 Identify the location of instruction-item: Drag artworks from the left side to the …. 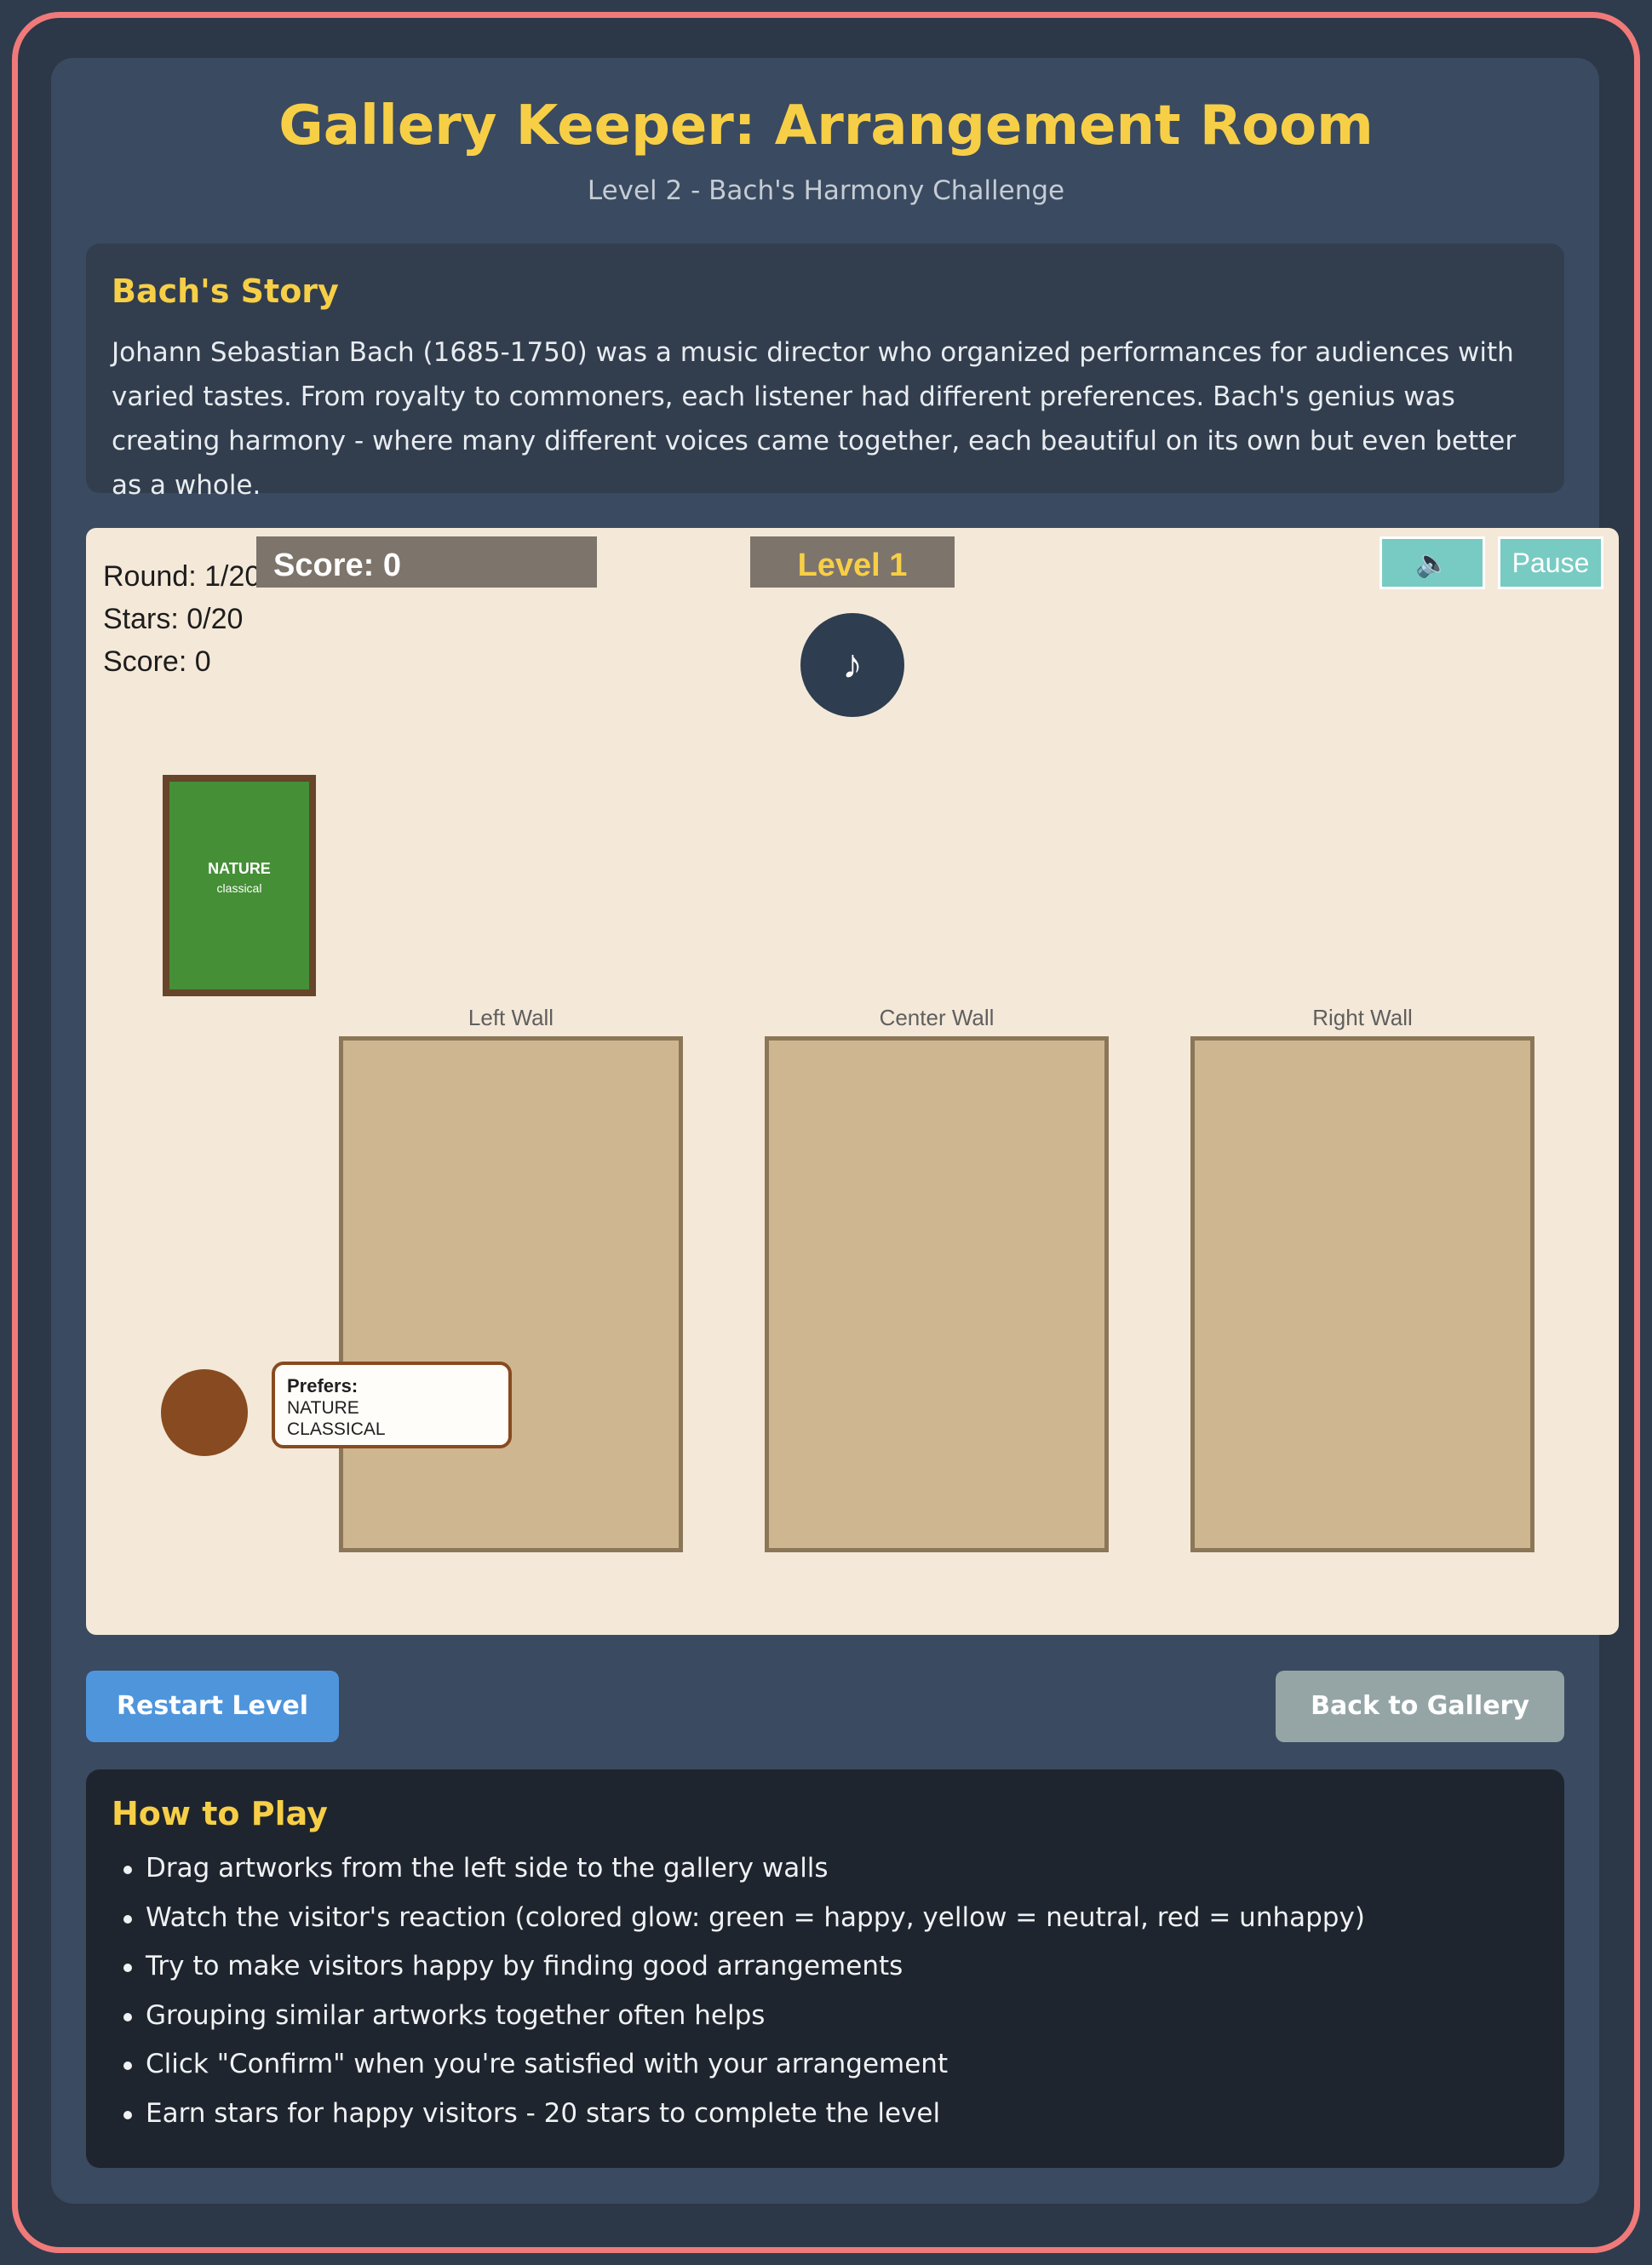
(825, 1869).